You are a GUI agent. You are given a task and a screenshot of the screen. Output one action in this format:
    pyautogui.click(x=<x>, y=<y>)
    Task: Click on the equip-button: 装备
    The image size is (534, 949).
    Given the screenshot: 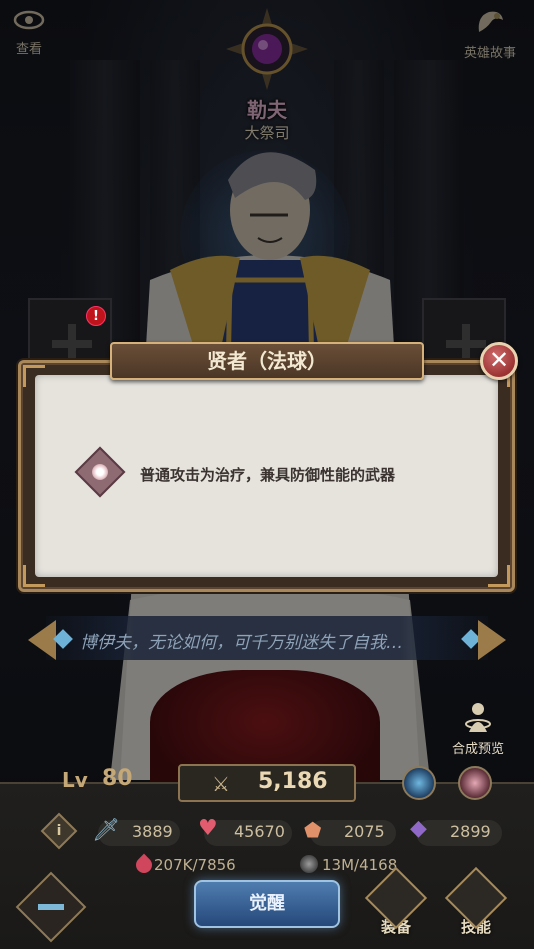 What is the action you would take?
    pyautogui.click(x=396, y=905)
    